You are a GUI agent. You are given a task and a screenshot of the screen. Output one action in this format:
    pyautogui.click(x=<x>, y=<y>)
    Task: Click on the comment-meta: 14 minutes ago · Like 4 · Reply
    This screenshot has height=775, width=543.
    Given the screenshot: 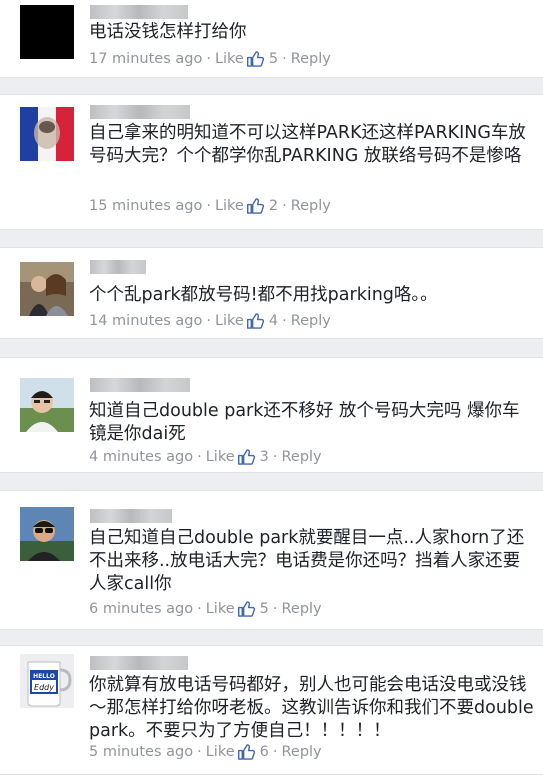 What is the action you would take?
    pyautogui.click(x=210, y=321)
    